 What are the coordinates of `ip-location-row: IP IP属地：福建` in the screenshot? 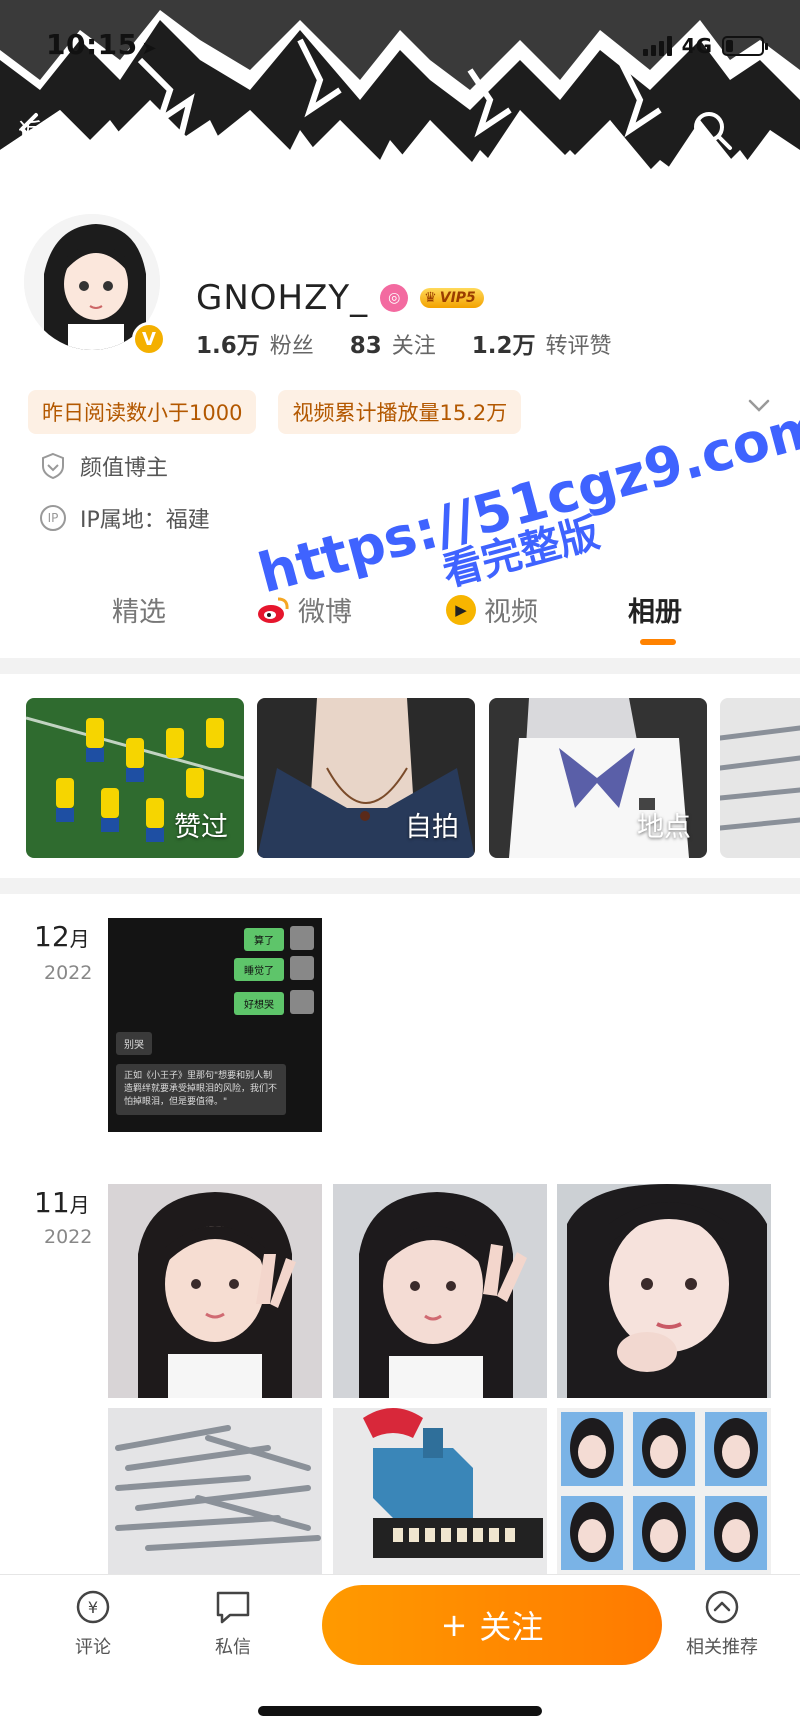 It's located at (125, 518).